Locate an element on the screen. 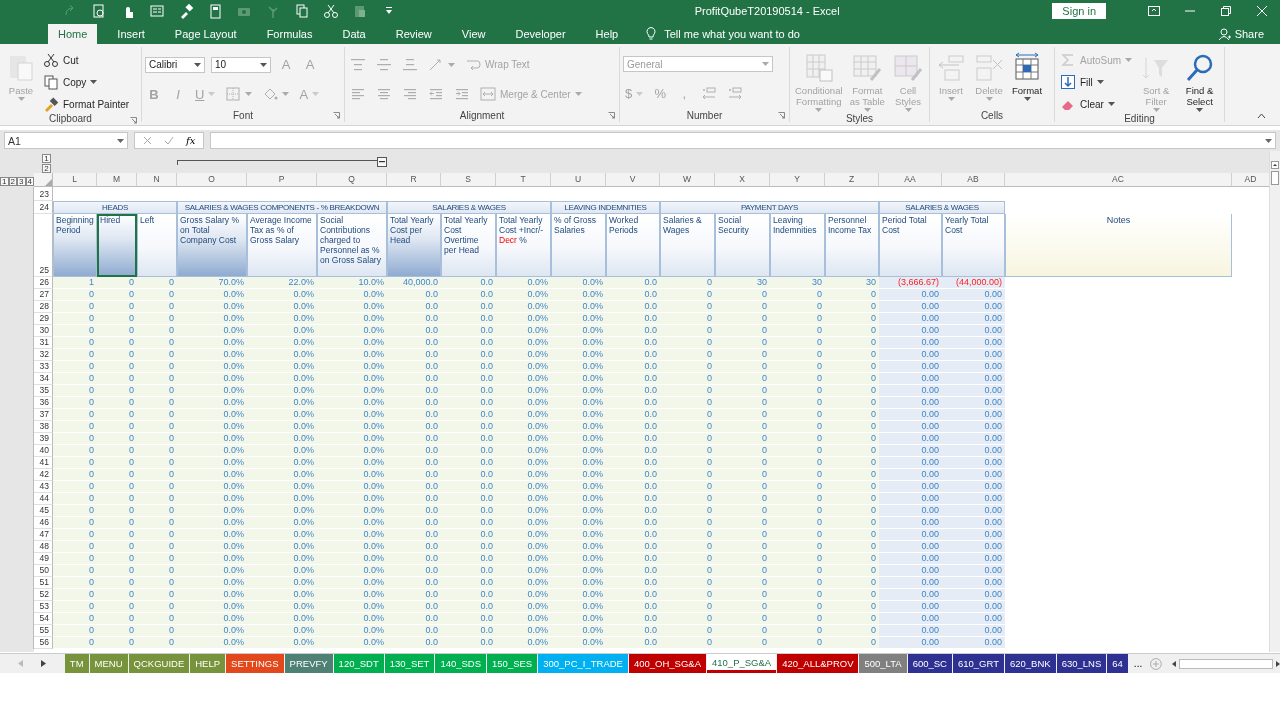  row-header: 40 is located at coordinates (43, 451).